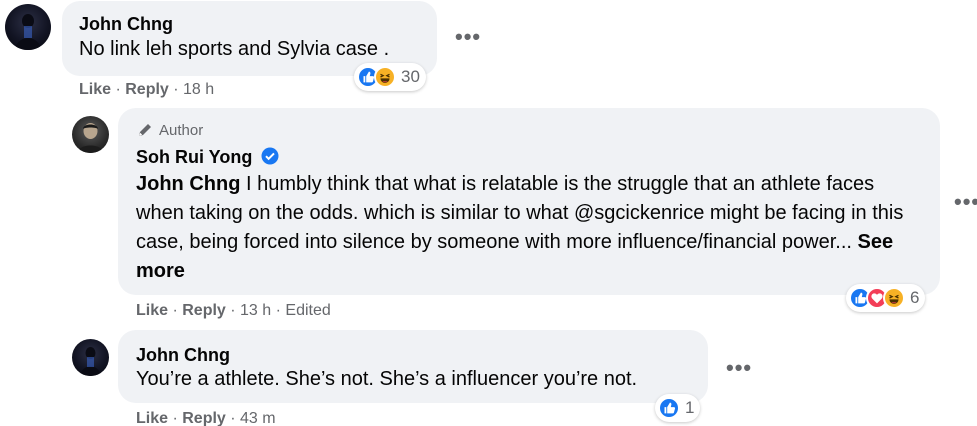 Image resolution: width=977 pixels, height=426 pixels. I want to click on pencil-icon, so click(145, 130).